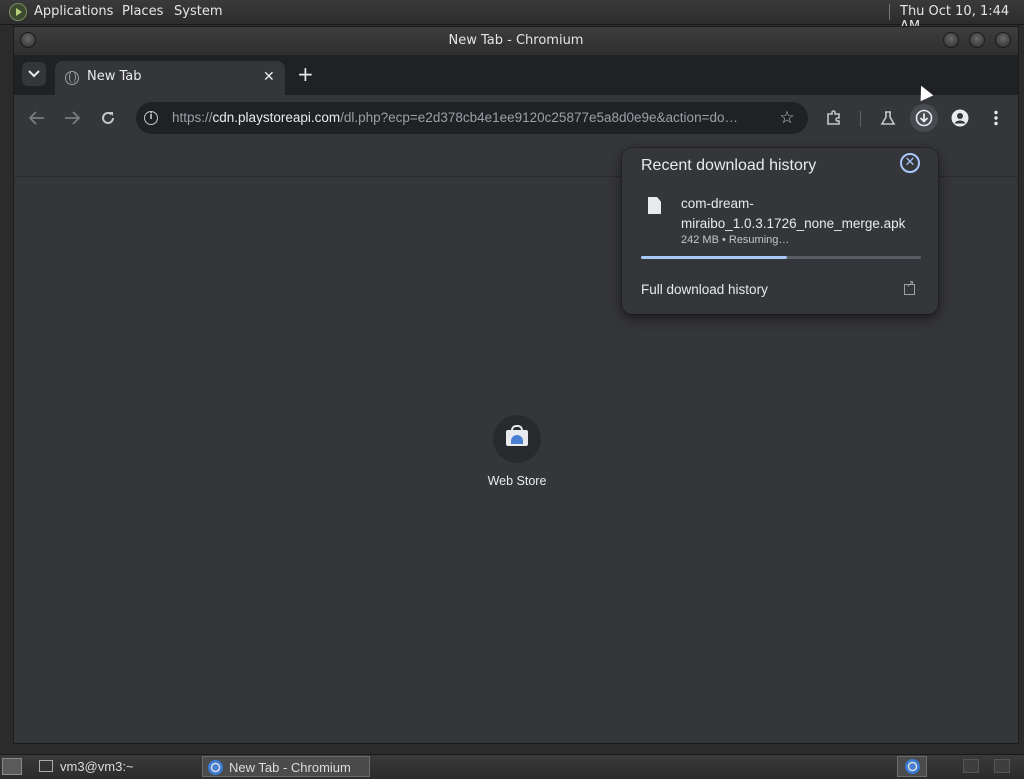  I want to click on distro-logo-icon, so click(18, 12).